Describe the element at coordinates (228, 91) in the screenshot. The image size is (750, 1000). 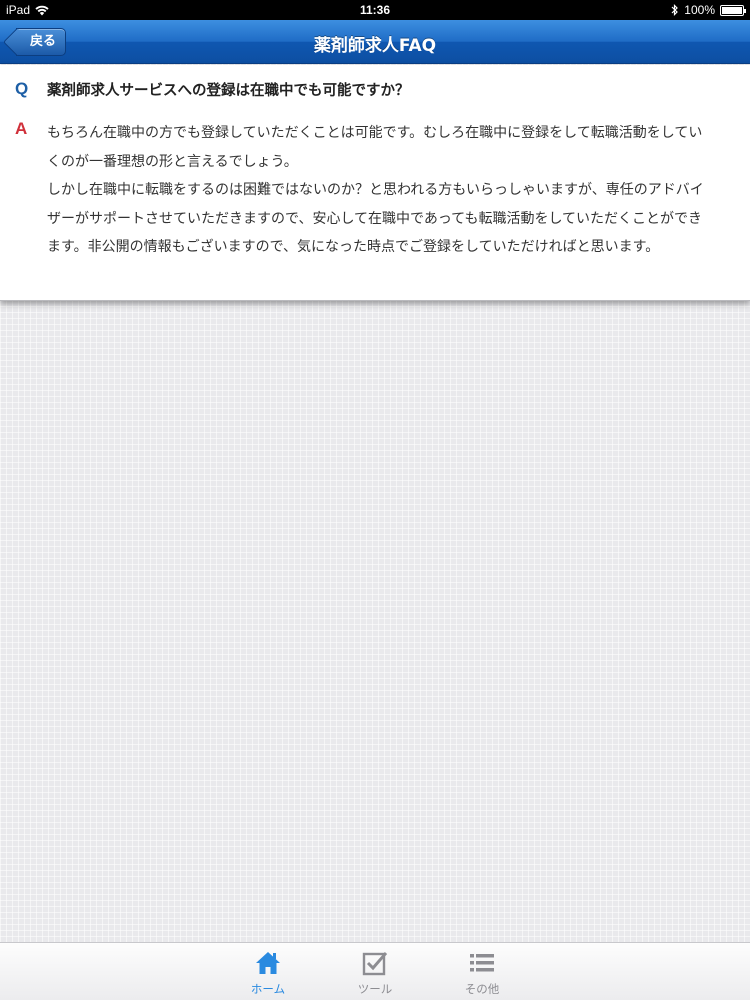
I see `question-text: 薬剤師求人サービスへの登録は在職中でも可能ですか？` at that location.